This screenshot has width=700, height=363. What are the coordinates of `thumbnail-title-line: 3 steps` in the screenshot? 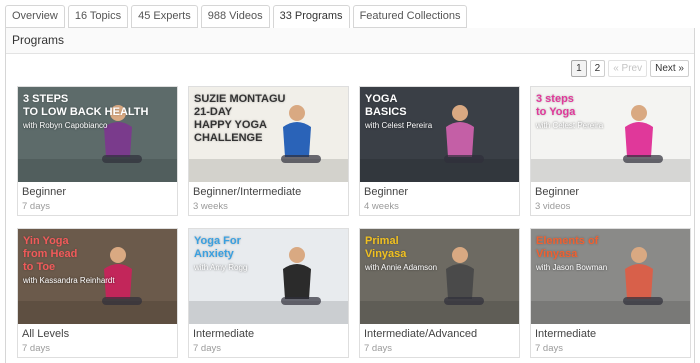 It's located at (555, 99).